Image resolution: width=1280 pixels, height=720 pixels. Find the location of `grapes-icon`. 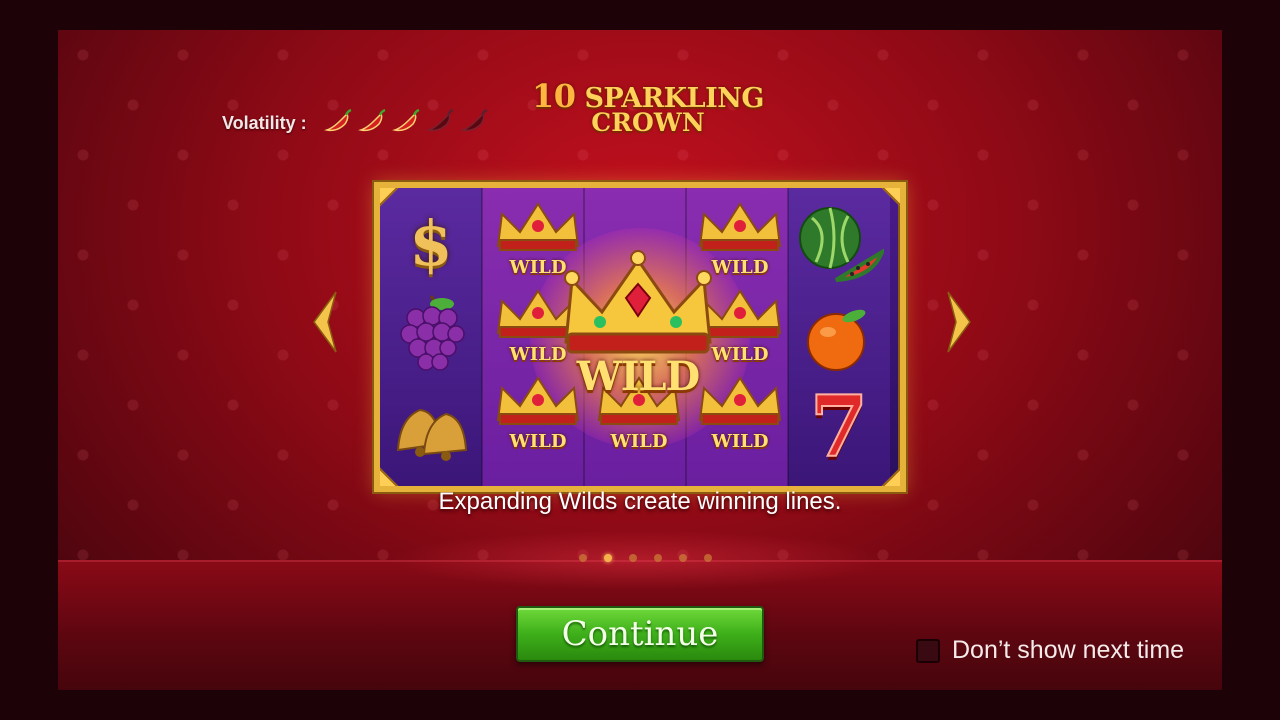

grapes-icon is located at coordinates (432, 333).